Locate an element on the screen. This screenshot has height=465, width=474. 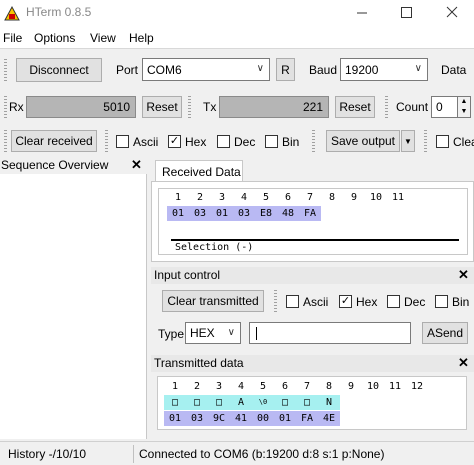
count-spinner: ▲ ▼ is located at coordinates (464, 107).